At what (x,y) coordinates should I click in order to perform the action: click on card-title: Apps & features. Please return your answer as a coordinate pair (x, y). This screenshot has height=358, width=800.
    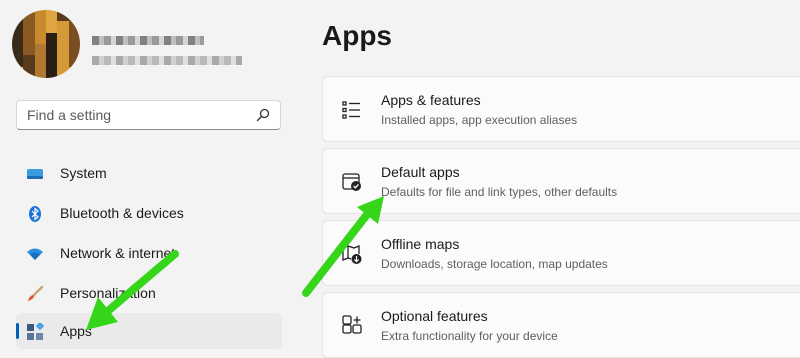
    Looking at the image, I should click on (431, 100).